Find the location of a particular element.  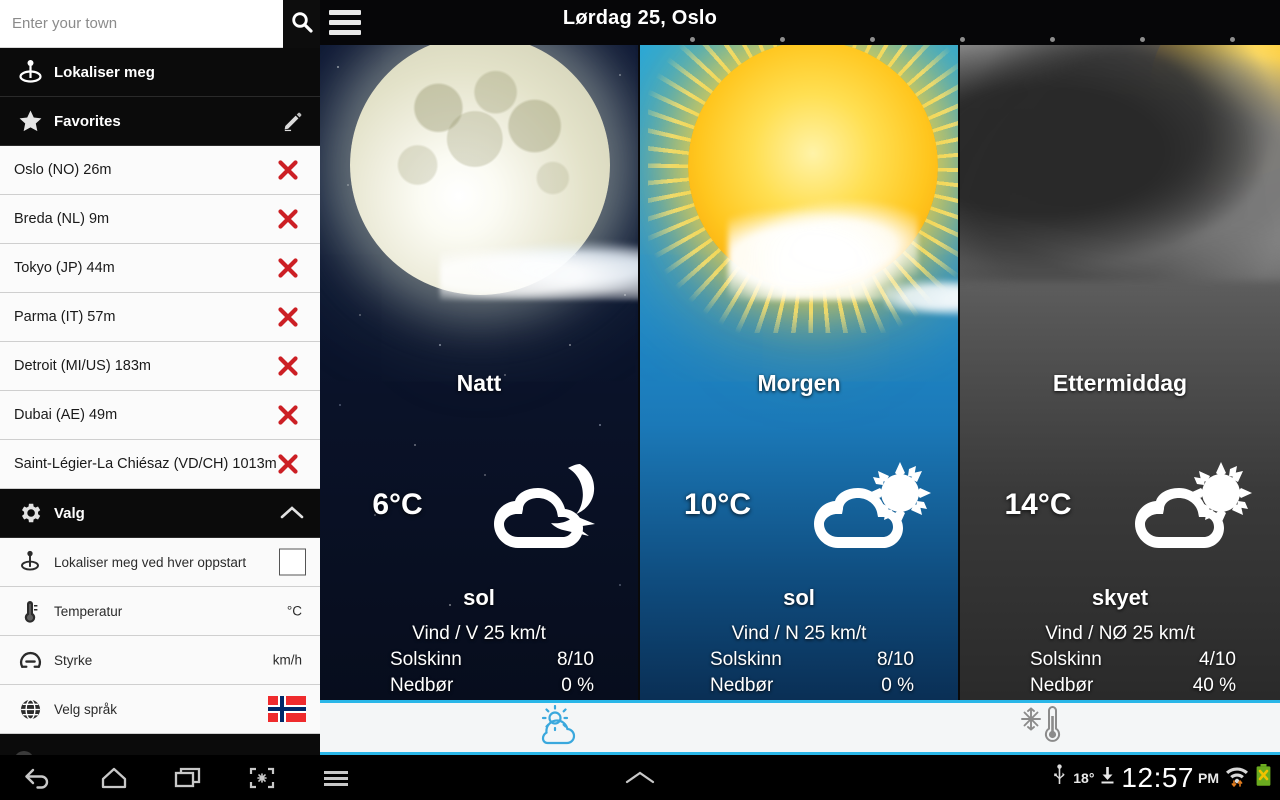

flag-norway-icon is located at coordinates (287, 709).